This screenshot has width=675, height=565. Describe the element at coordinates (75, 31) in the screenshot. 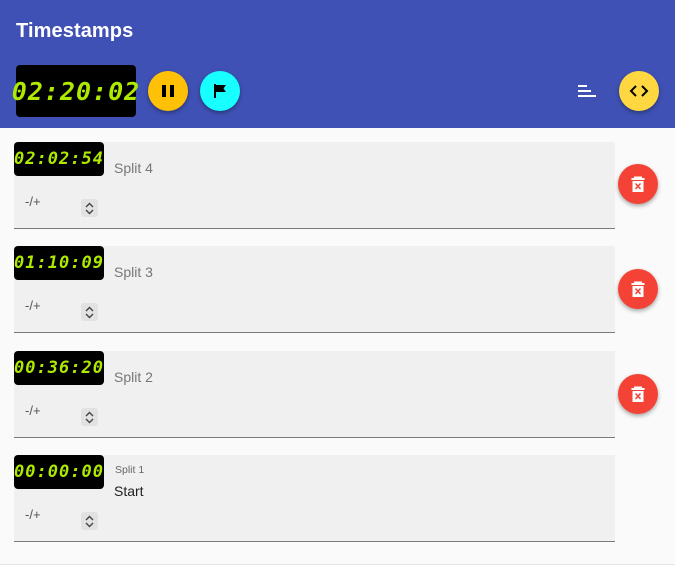

I see `page-title: Timestamps` at that location.